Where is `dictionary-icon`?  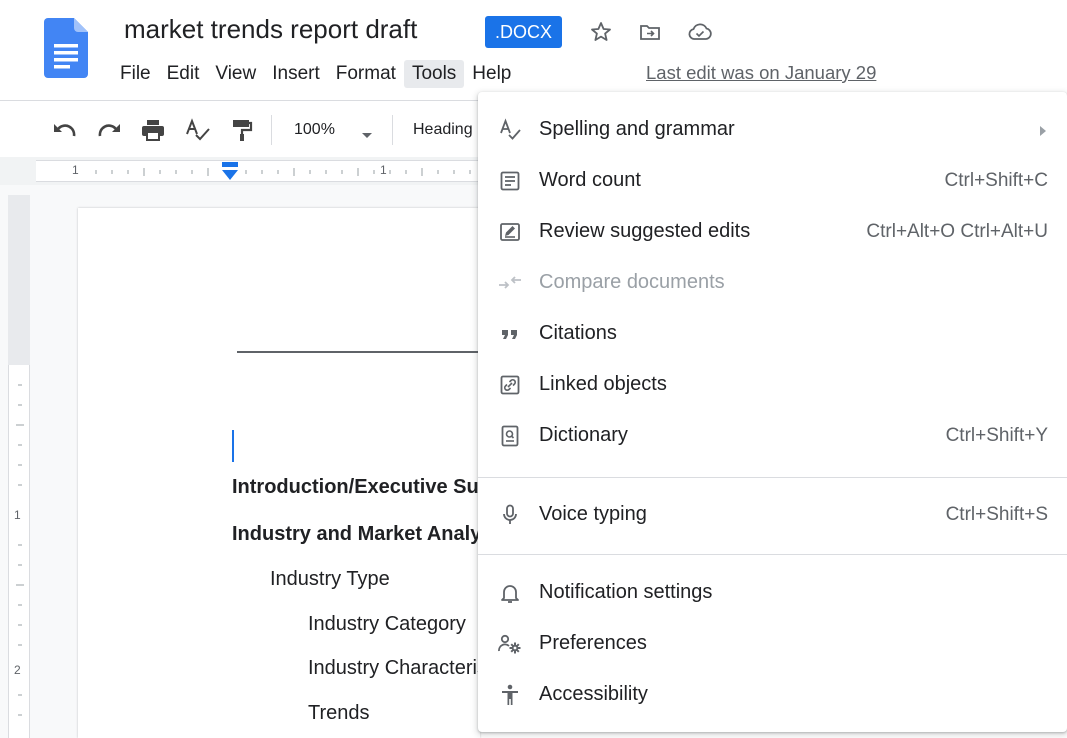
dictionary-icon is located at coordinates (510, 436).